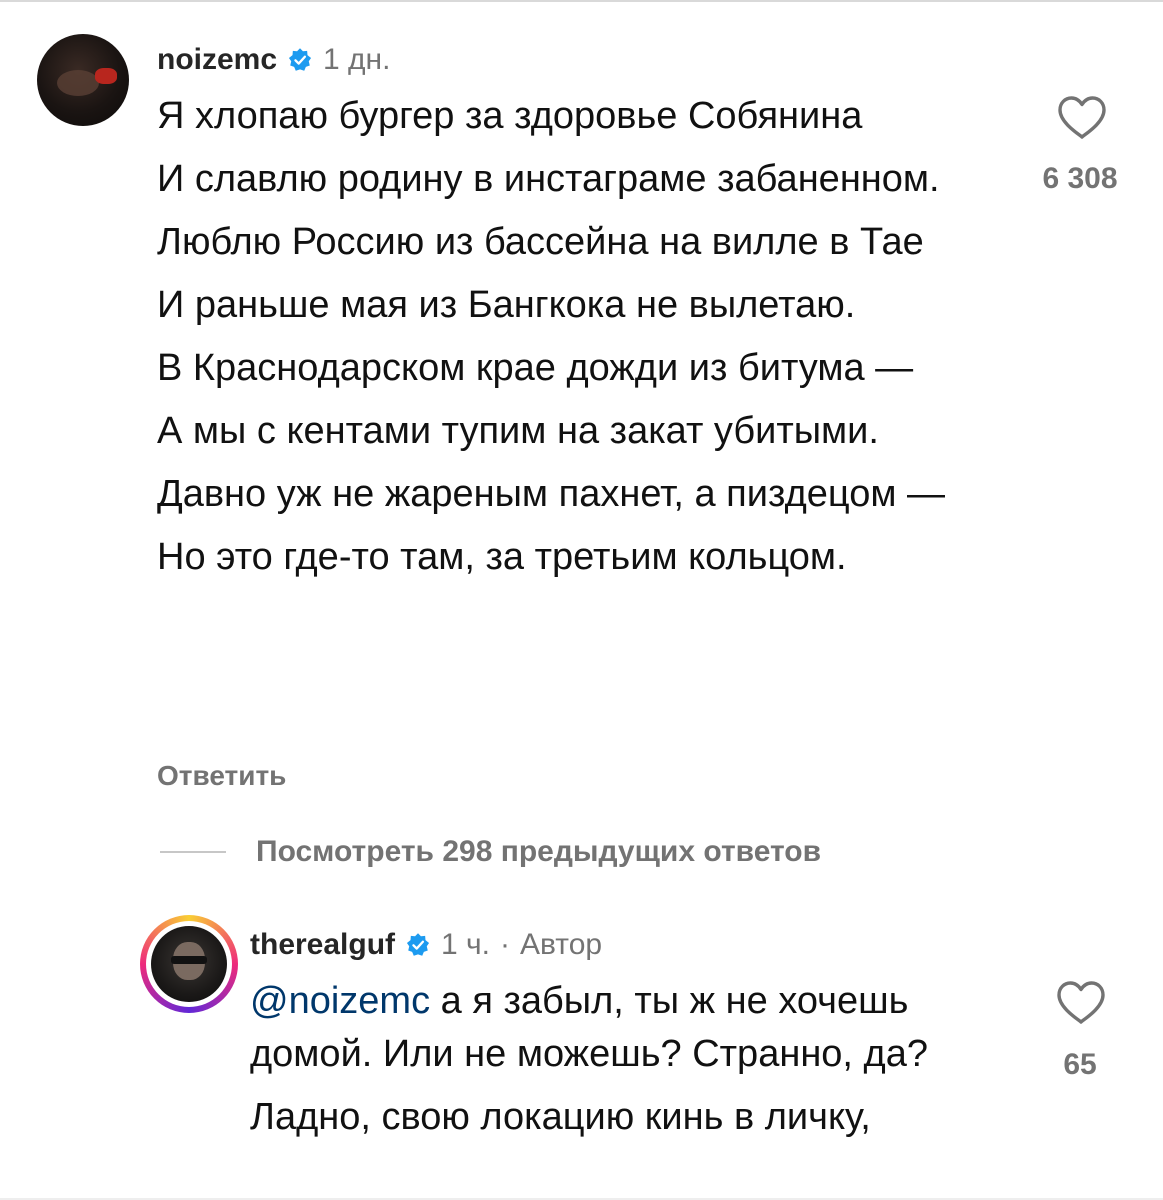 The height and width of the screenshot is (1200, 1163). I want to click on comment-line: Я хлопаю бургер за здоровье Собянина, so click(510, 116).